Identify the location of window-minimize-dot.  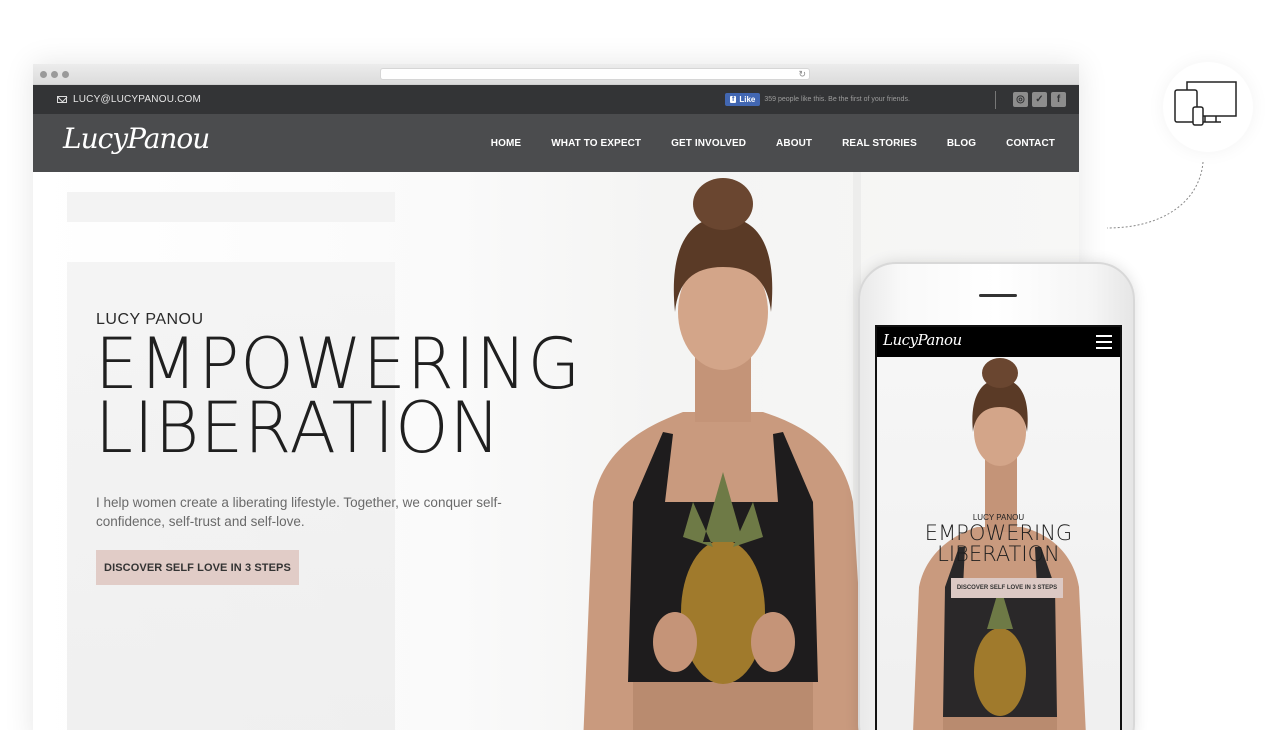
(54, 74).